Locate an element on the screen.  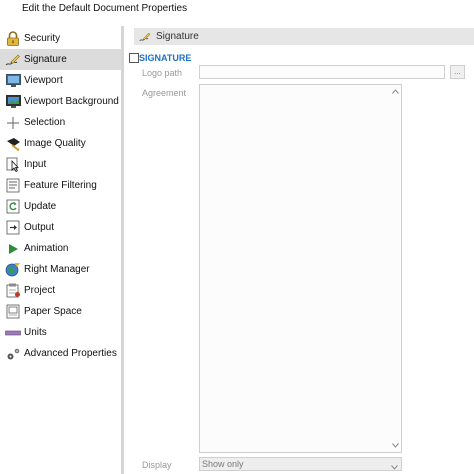
sidebar-item-paper-space: Paper Space is located at coordinates (60, 311).